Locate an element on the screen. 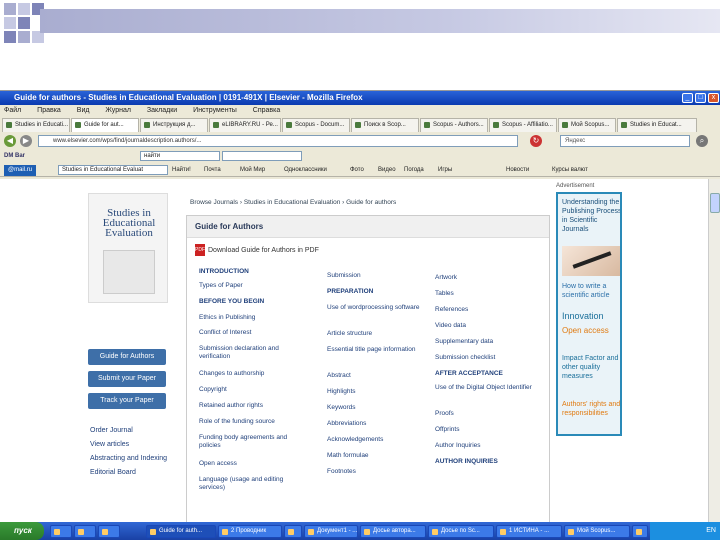 The height and width of the screenshot is (540, 720). submit-paper-button: Submit your Paper is located at coordinates (127, 379).